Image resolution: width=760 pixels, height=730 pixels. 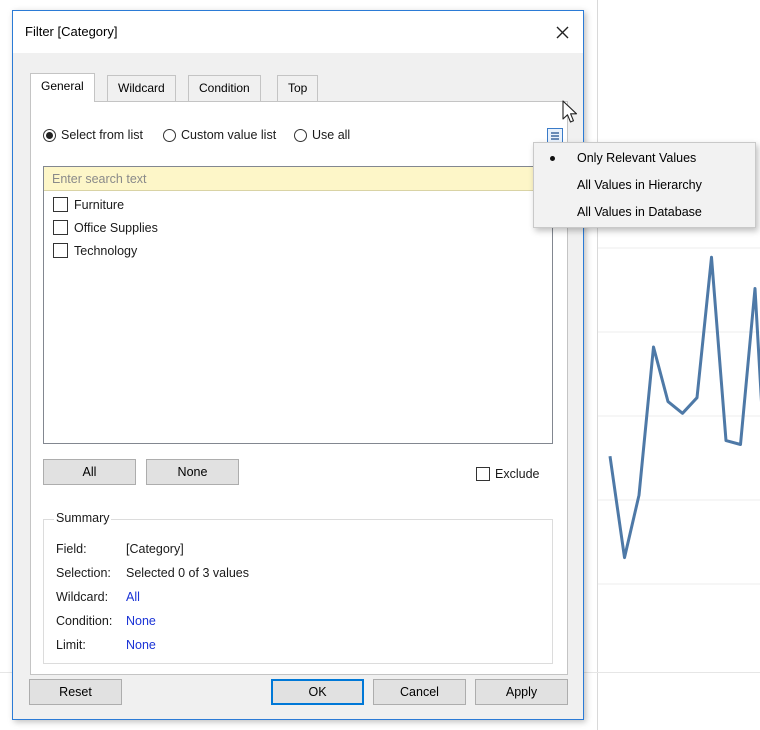 What do you see at coordinates (102, 135) in the screenshot?
I see `radio-label: Select from list` at bounding box center [102, 135].